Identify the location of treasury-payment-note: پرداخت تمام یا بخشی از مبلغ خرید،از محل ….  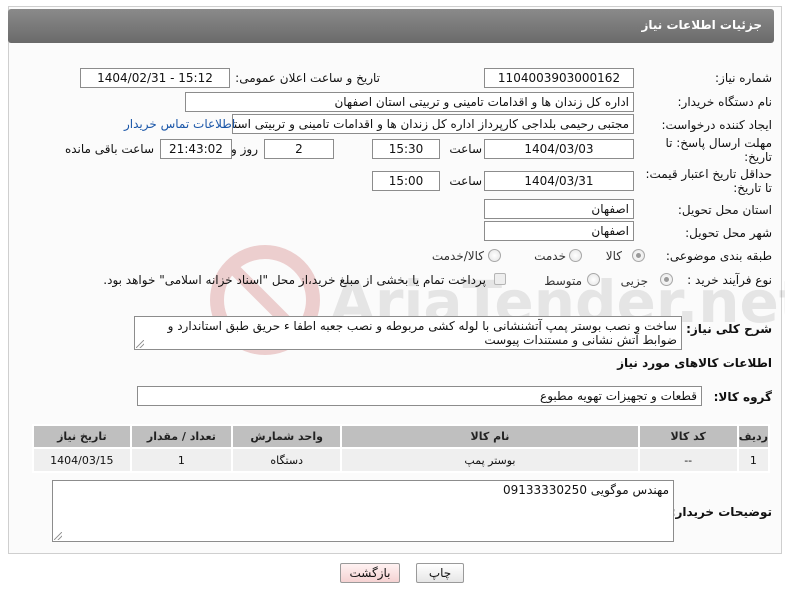
(294, 280).